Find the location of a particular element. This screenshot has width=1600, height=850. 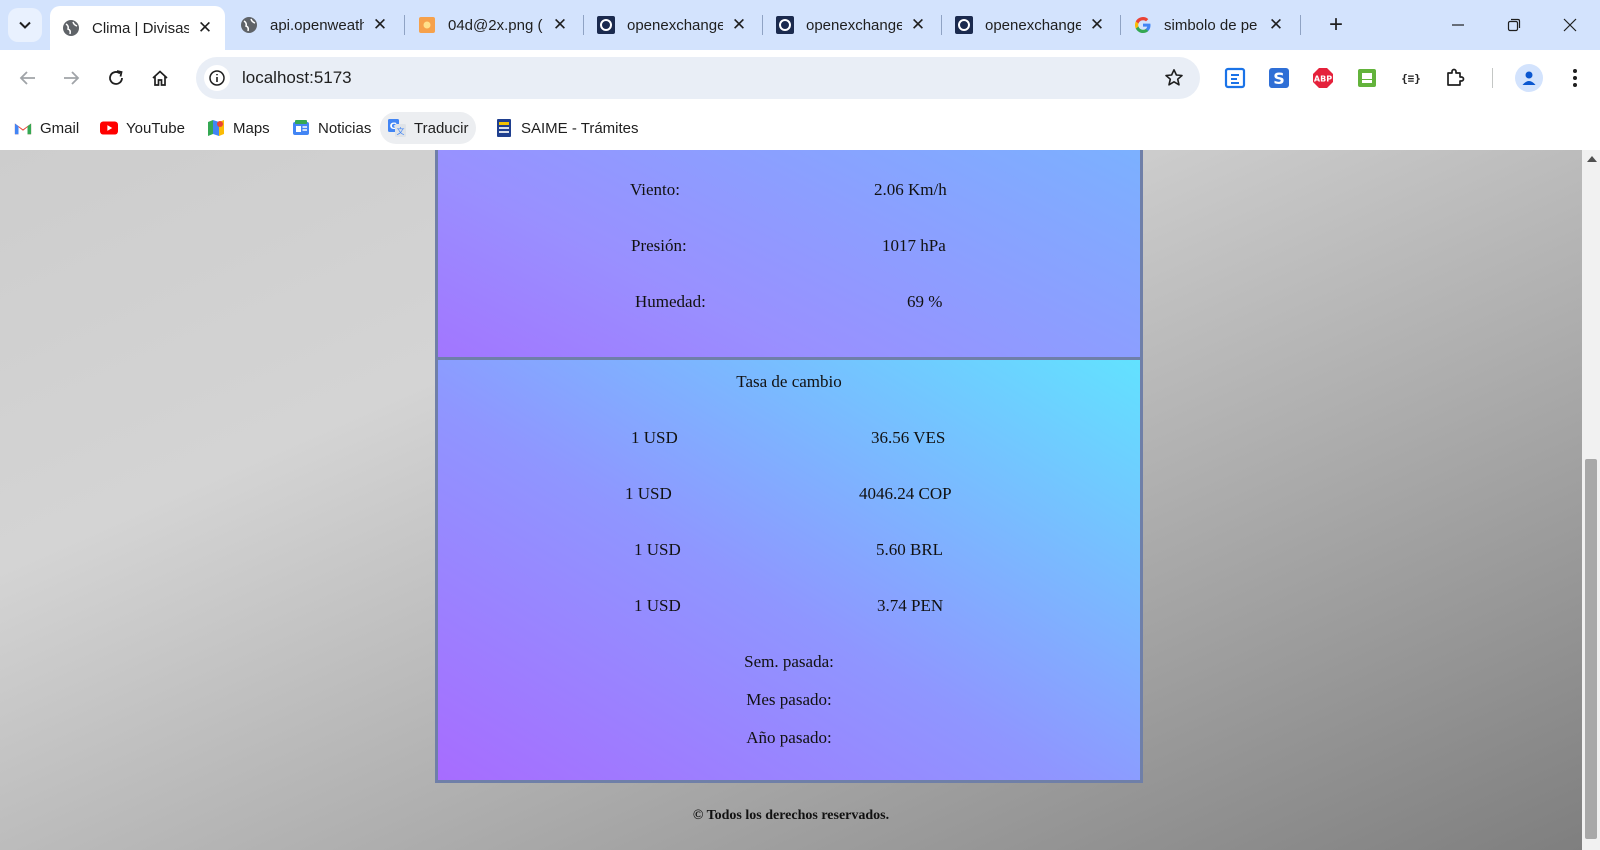

bookmark-label: SAIME - Trámites is located at coordinates (580, 128).